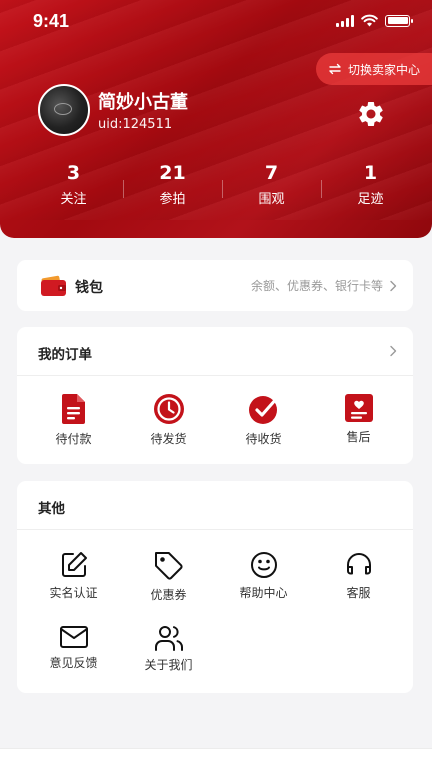  Describe the element at coordinates (168, 665) in the screenshot. I see `others-label: 关于我们` at that location.